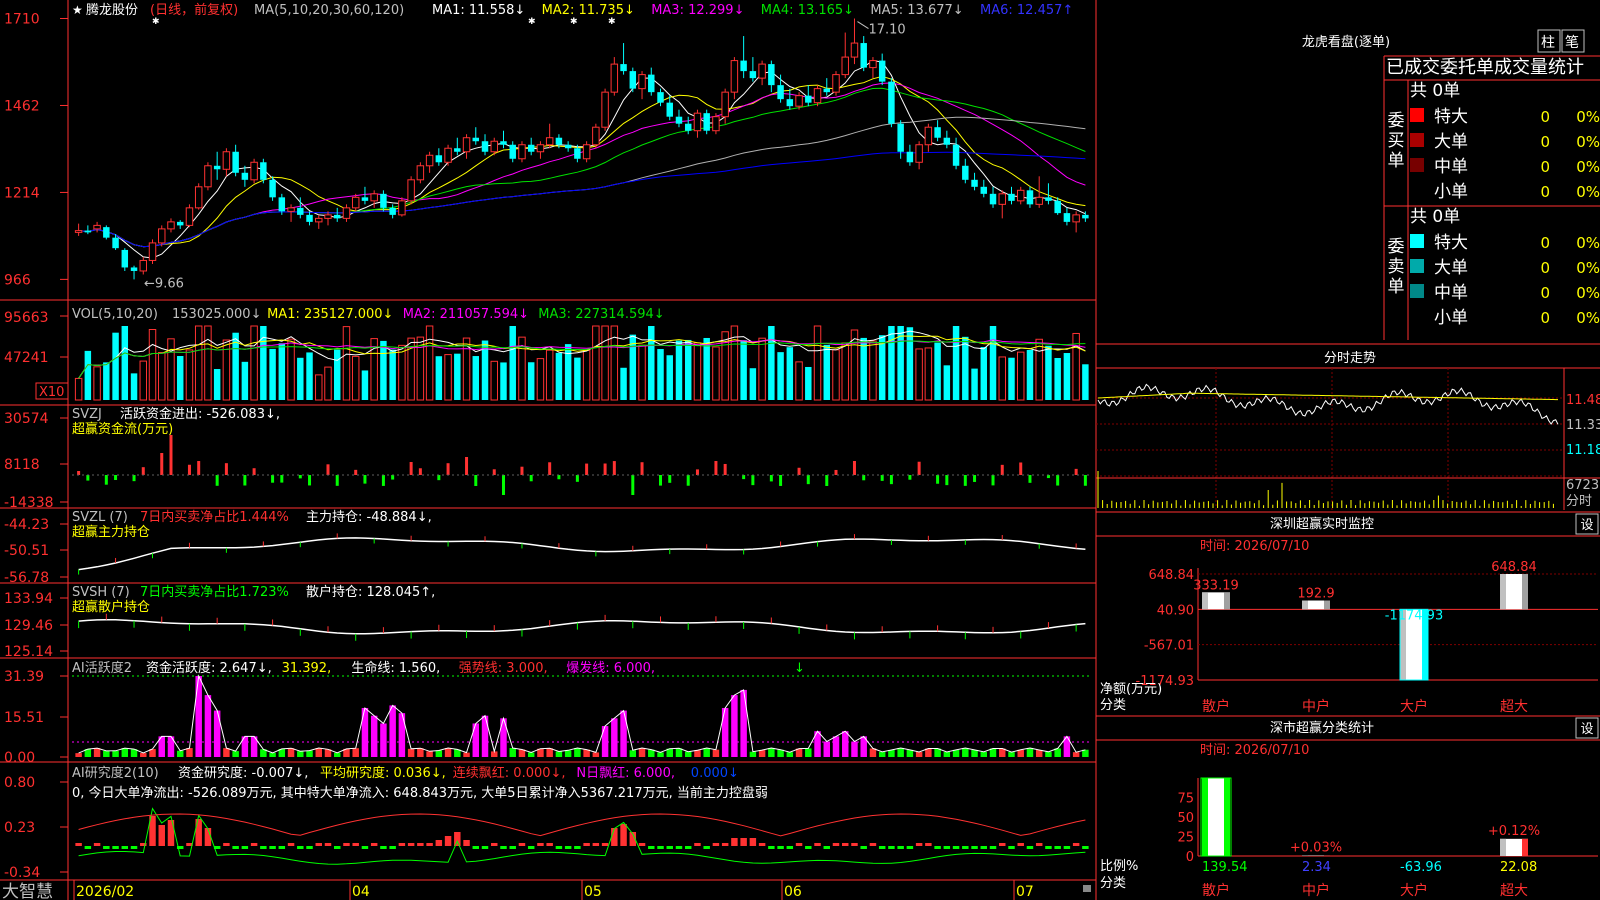 The height and width of the screenshot is (900, 1600). What do you see at coordinates (26, 551) in the screenshot?
I see `svzl-y-label: -50.51` at bounding box center [26, 551].